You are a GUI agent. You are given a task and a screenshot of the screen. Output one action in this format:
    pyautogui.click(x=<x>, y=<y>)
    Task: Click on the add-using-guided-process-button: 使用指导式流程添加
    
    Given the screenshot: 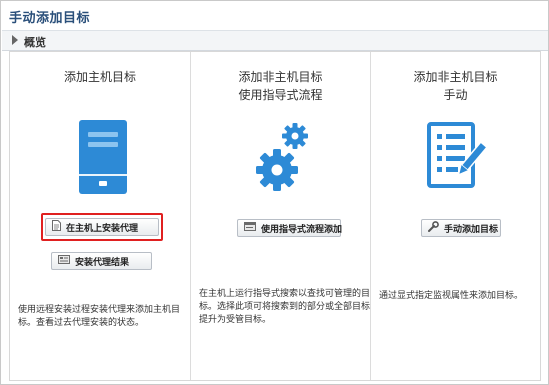 What is the action you would take?
    pyautogui.click(x=290, y=228)
    